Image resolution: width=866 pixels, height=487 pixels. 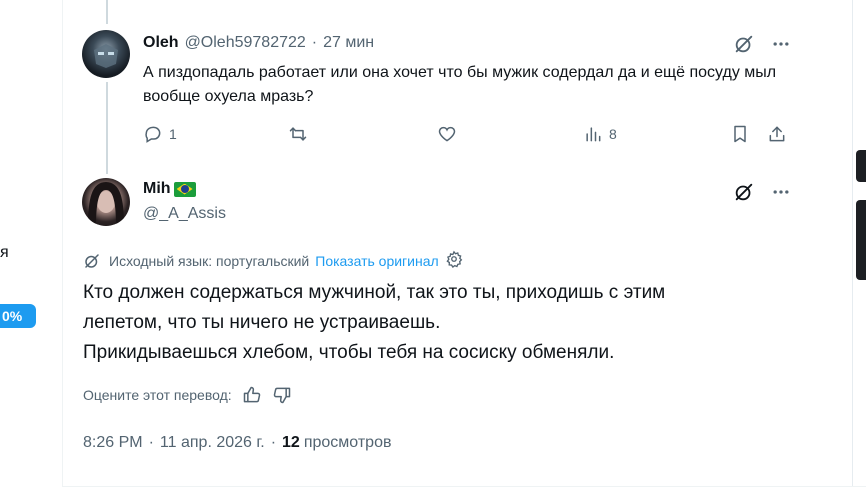 I want to click on source-language-label: Исходный язык: португальский, so click(x=209, y=260).